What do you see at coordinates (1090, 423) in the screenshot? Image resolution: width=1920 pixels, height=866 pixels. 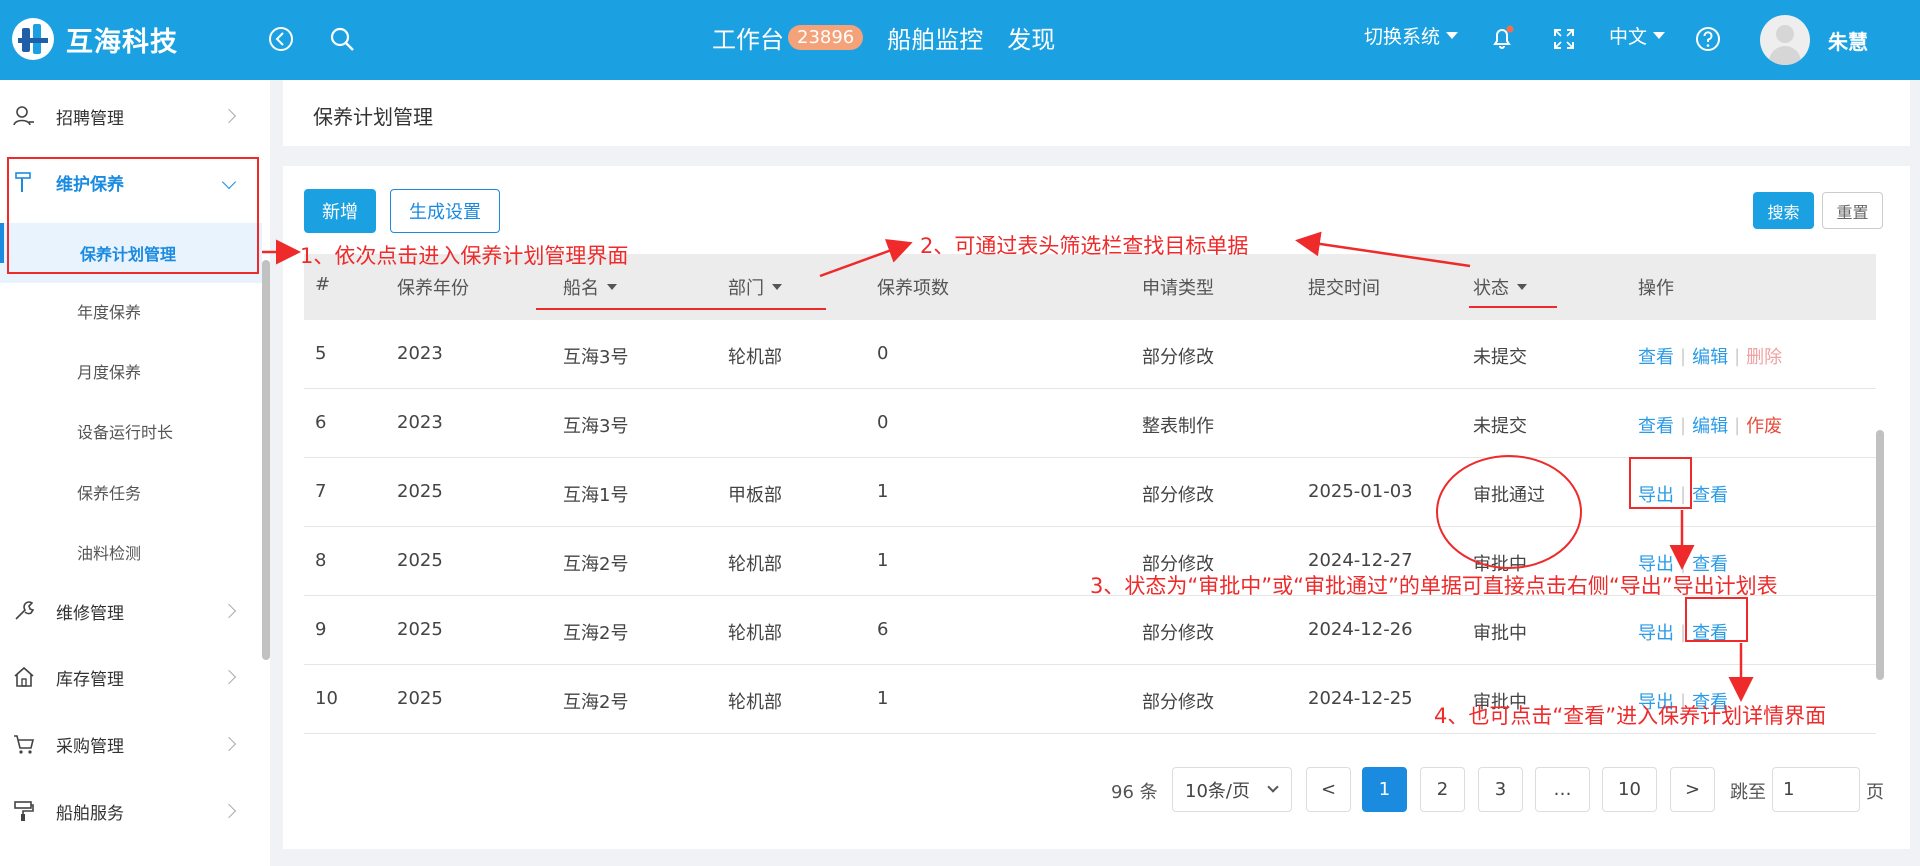 I see `table-row: 6 2023 互海3号 0 整表制作 未提交 查看 | 编辑 | 作废` at bounding box center [1090, 423].